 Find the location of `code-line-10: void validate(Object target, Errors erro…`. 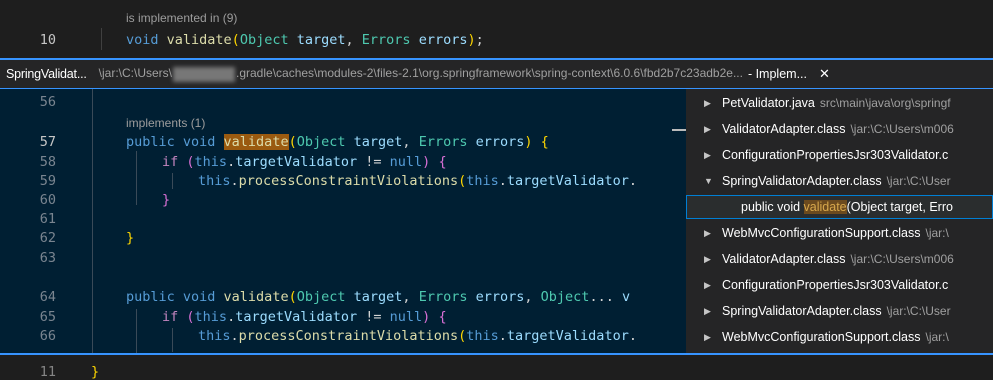

code-line-10: void validate(Object target, Errors erro… is located at coordinates (305, 40).